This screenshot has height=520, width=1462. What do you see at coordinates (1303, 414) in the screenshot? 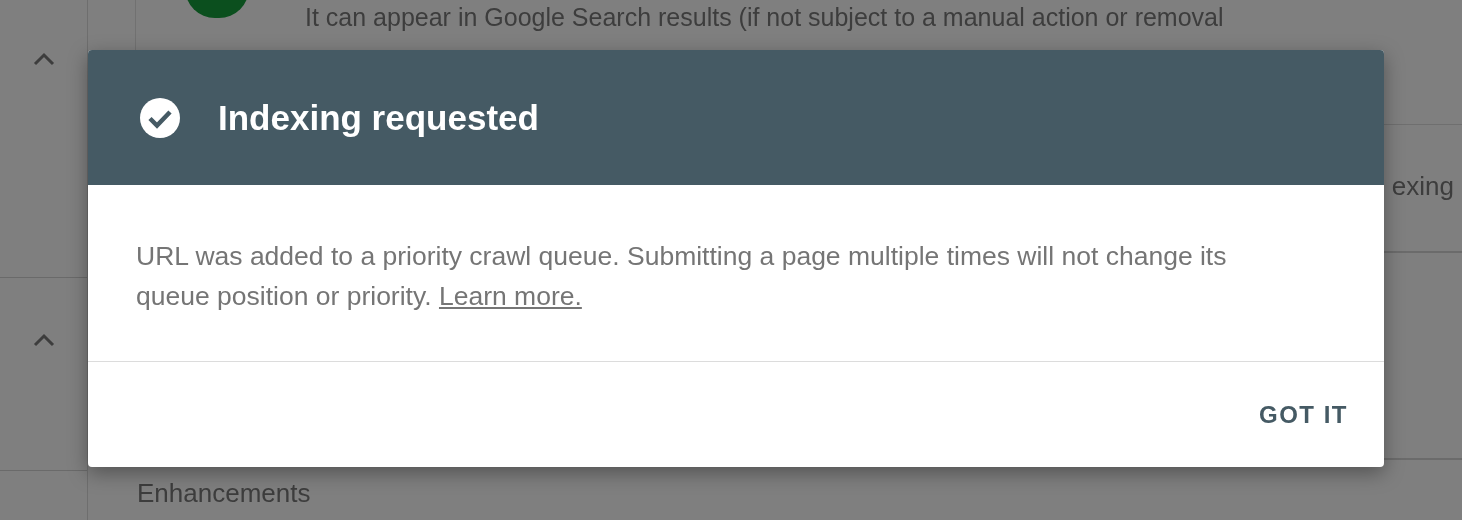
I see `got-it-button: GOT IT` at bounding box center [1303, 414].